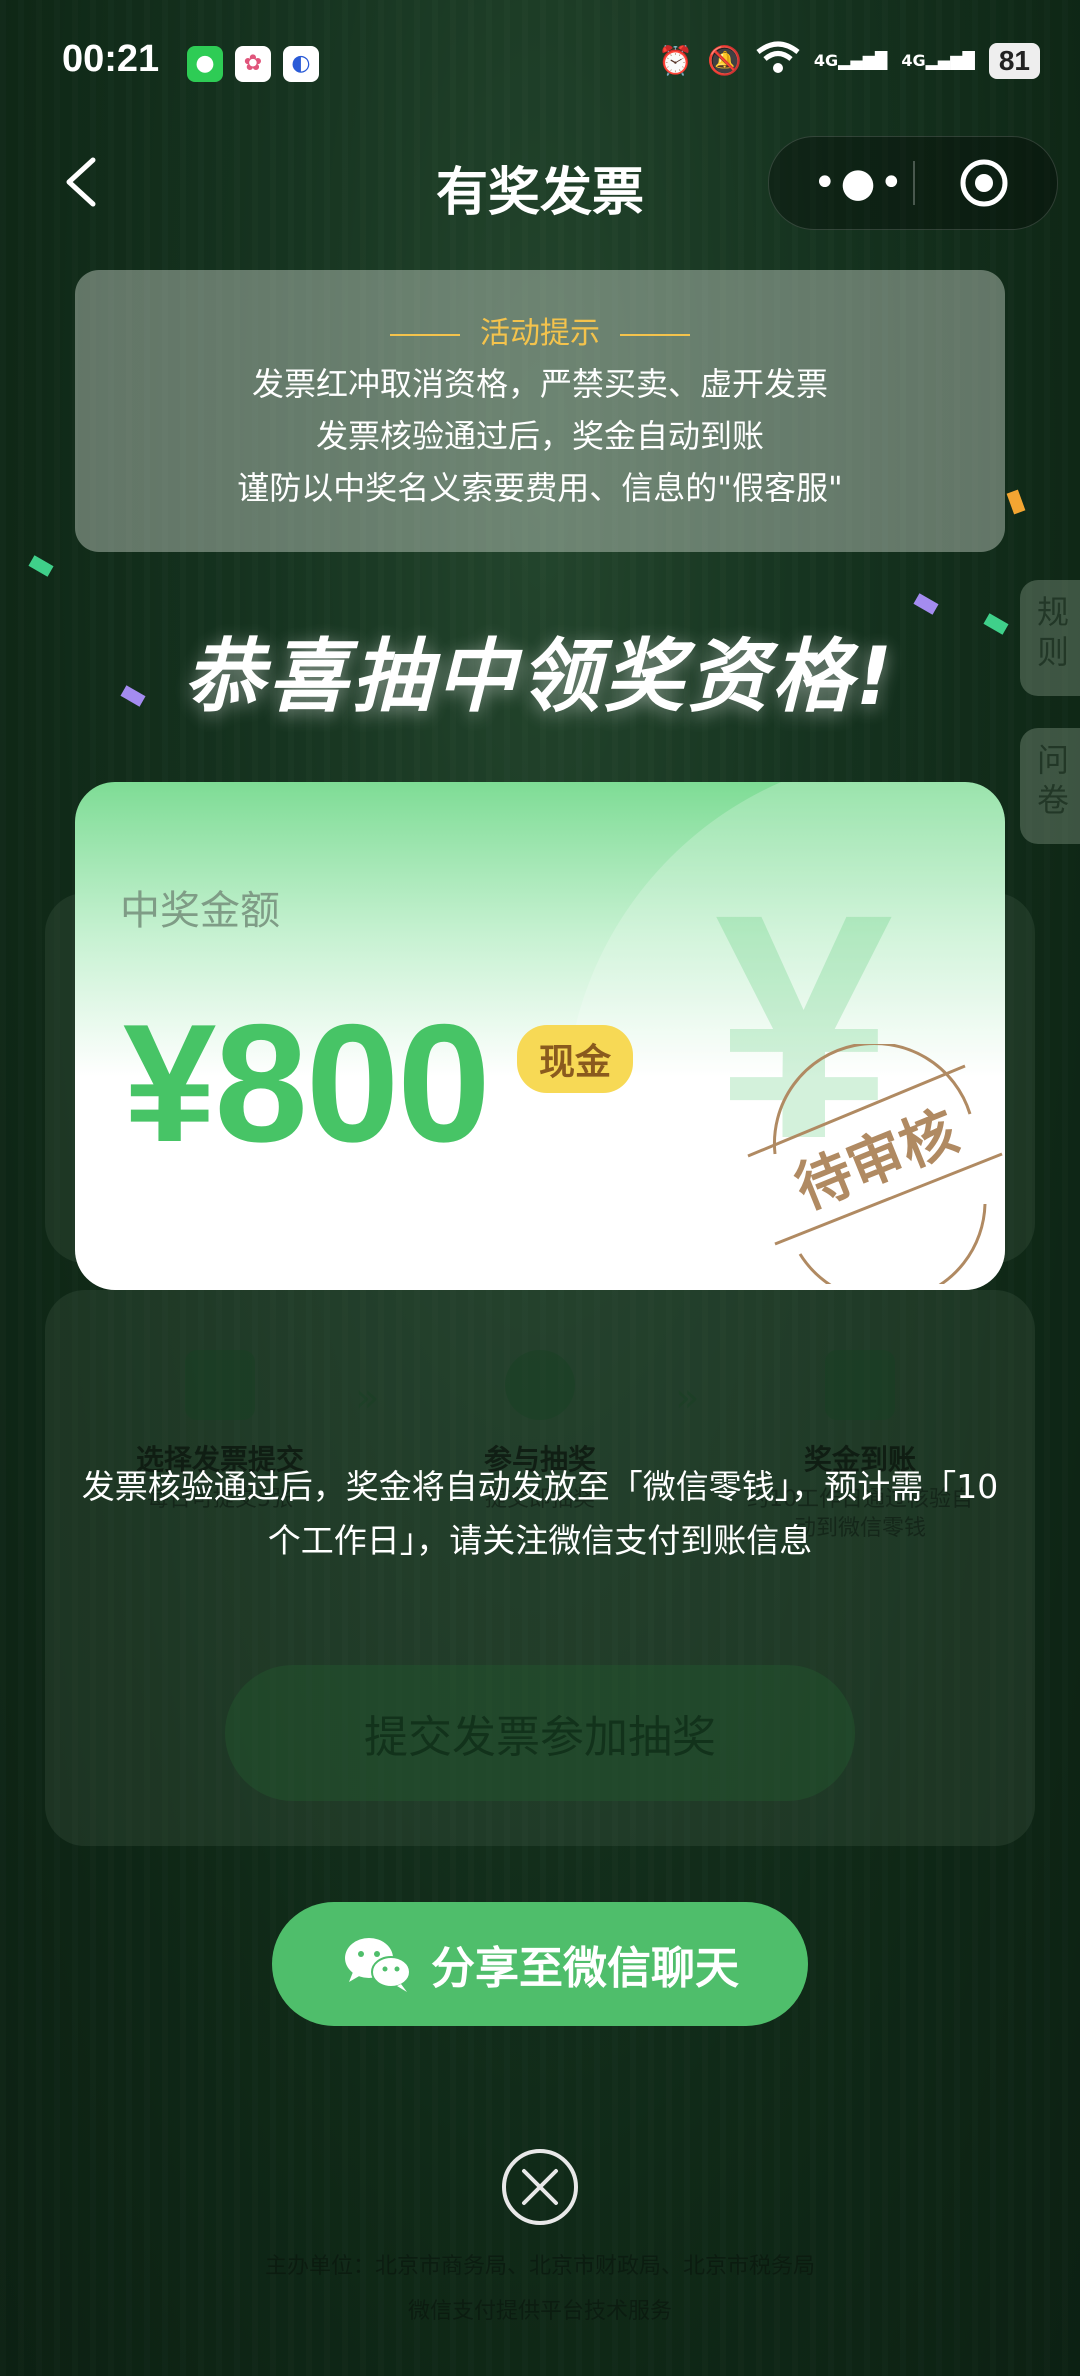 This screenshot has height=2376, width=1080. Describe the element at coordinates (540, 60) in the screenshot. I see `status-bar: 00:21 ● ✿ ◐ ⏰ 🔕 4G▂▄▆█ 4G▂▄▆█ 81` at that location.